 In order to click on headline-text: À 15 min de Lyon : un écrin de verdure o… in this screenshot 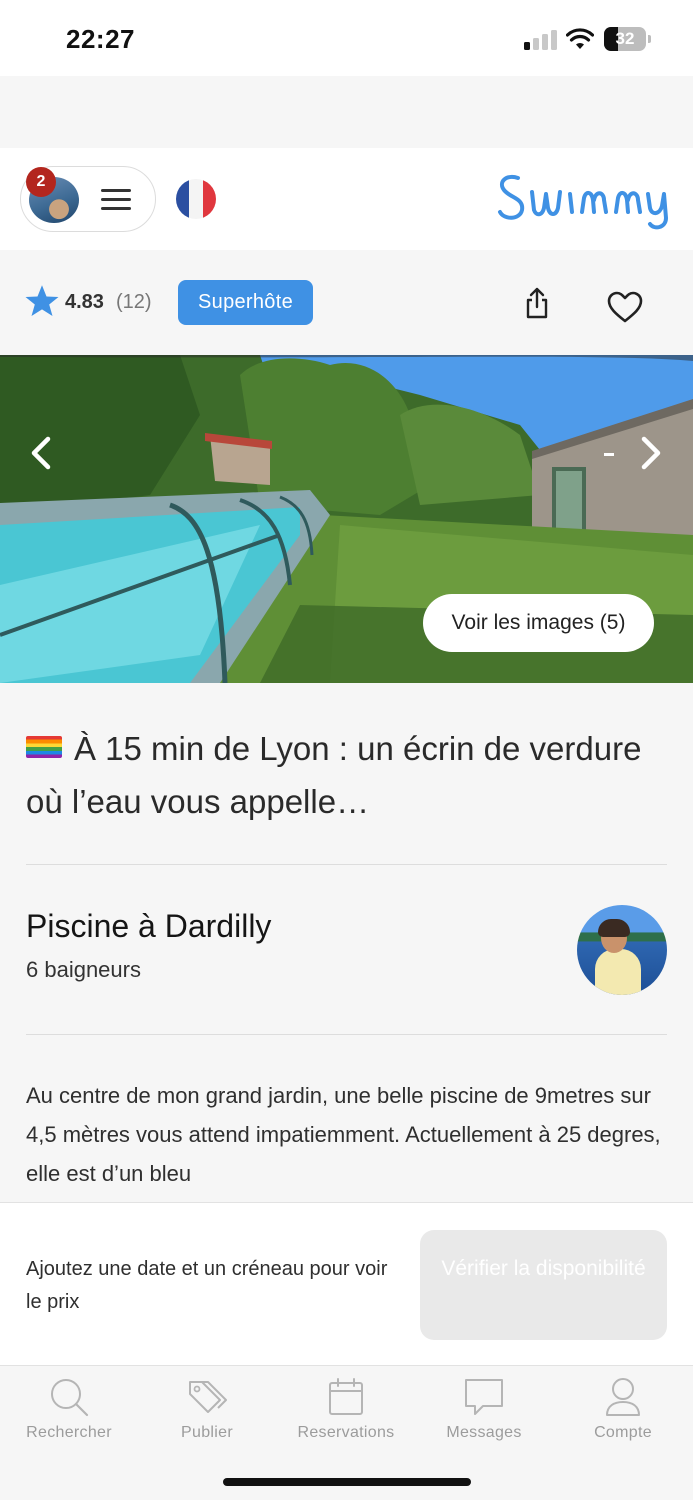, I will do `click(334, 775)`.